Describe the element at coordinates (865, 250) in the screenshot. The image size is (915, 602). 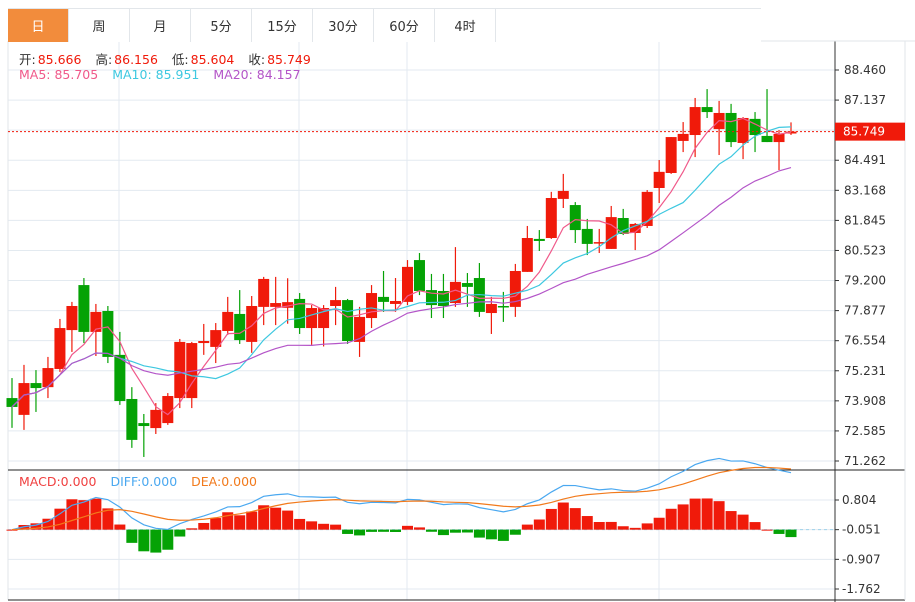
I see `y-tick-label: 80.523` at that location.